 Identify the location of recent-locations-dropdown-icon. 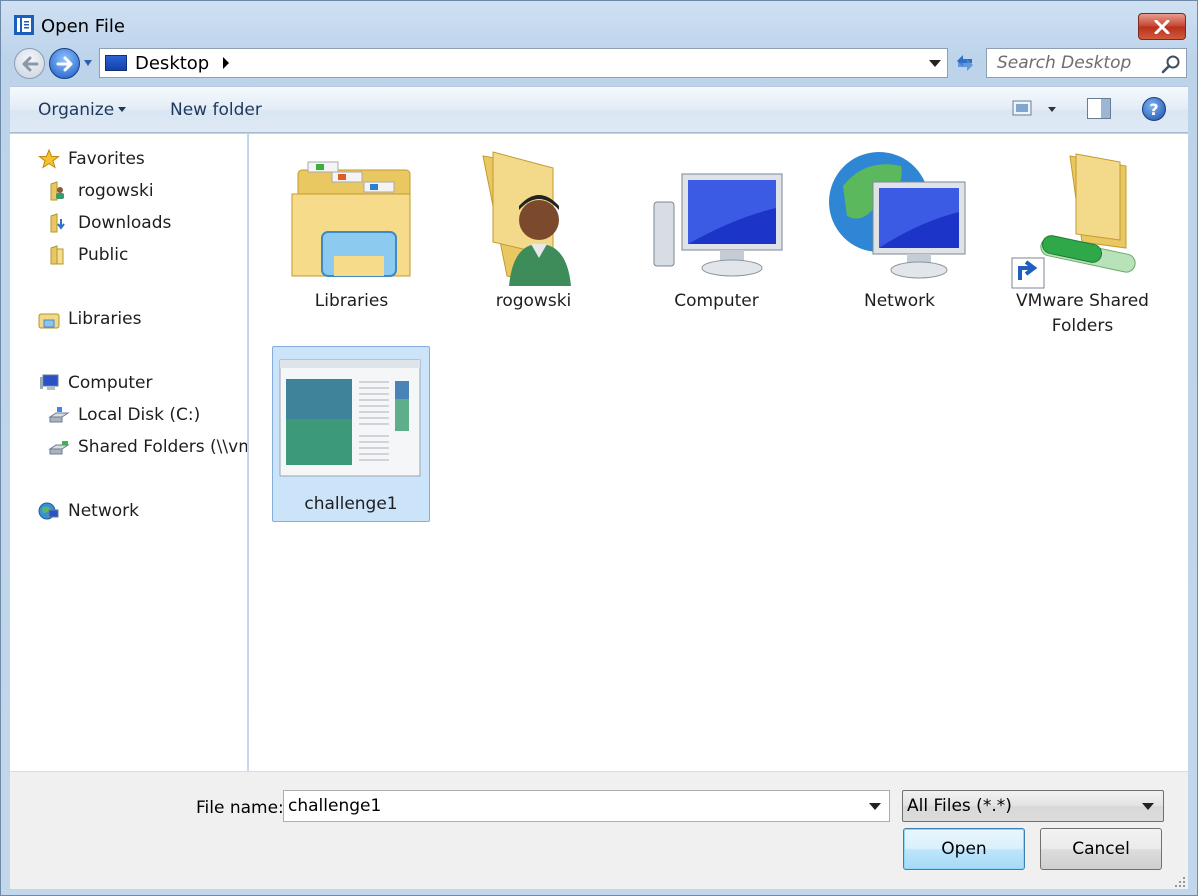
(88, 63).